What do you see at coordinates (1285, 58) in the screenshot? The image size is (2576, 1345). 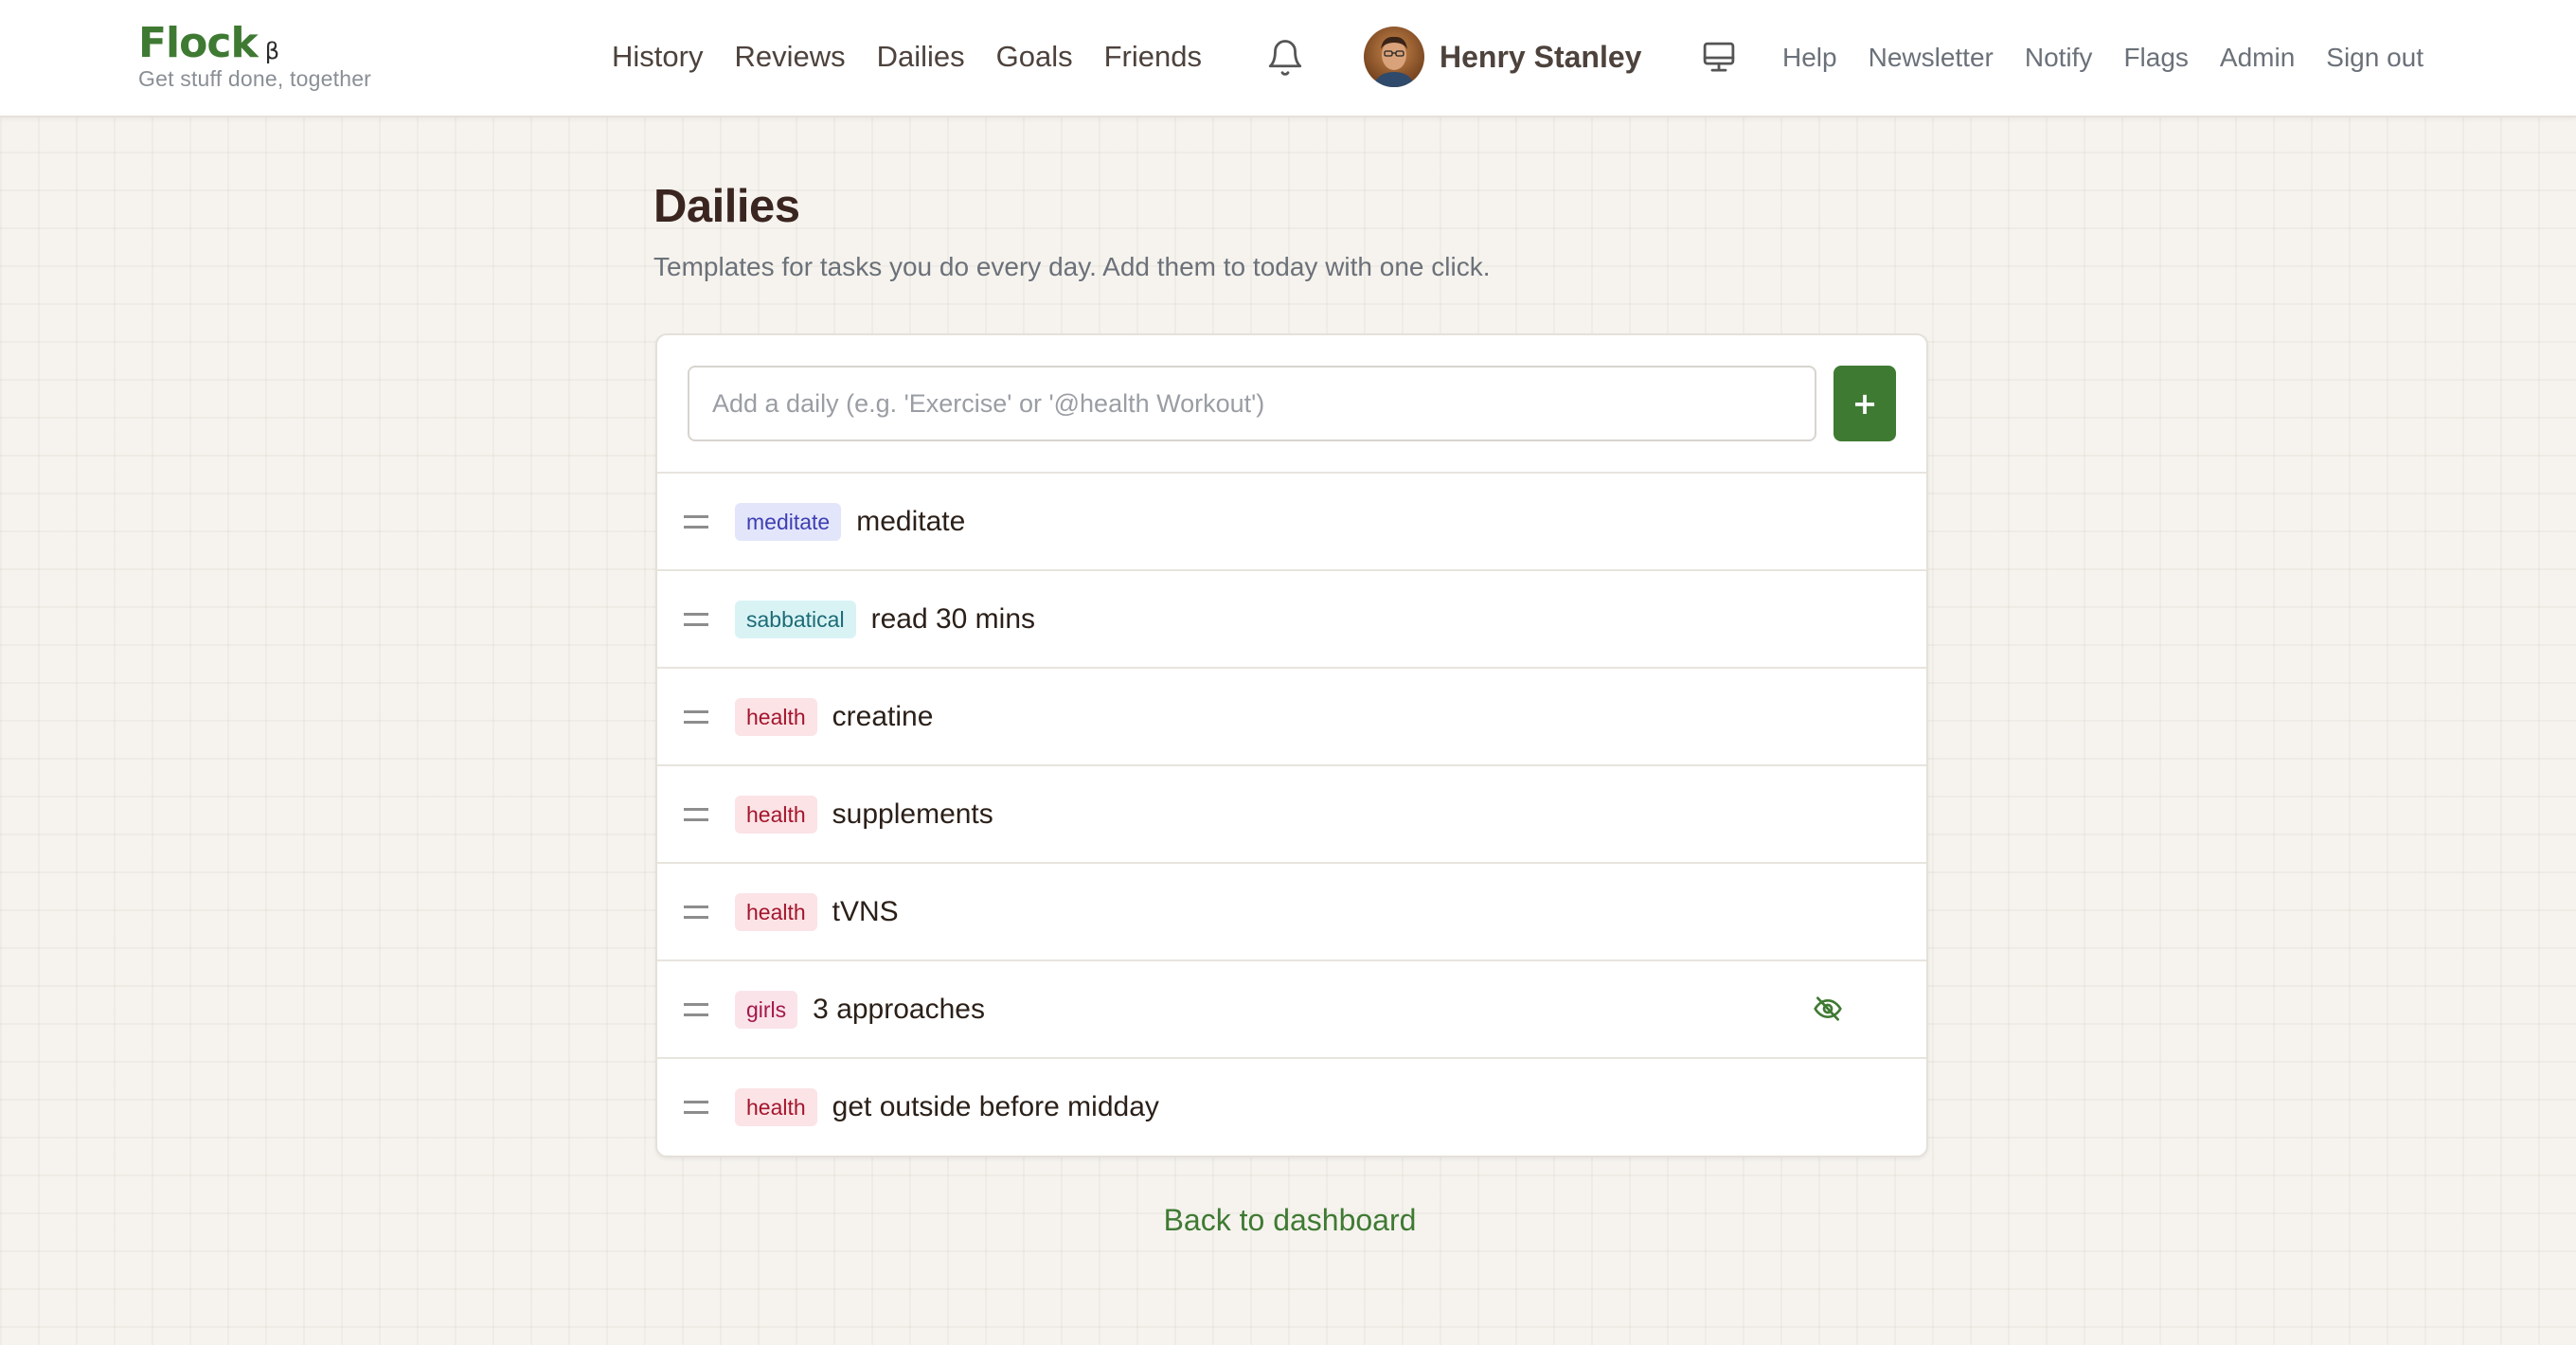 I see `bell-icon` at bounding box center [1285, 58].